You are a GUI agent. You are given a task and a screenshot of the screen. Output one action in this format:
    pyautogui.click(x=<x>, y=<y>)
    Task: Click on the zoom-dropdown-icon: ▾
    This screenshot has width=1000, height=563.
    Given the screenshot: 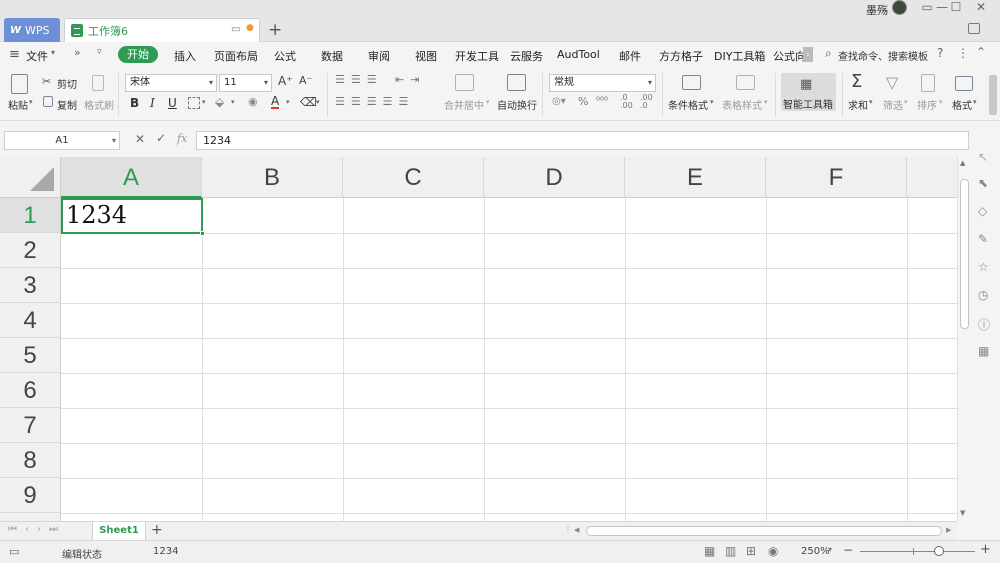 What is the action you would take?
    pyautogui.click(x=830, y=549)
    